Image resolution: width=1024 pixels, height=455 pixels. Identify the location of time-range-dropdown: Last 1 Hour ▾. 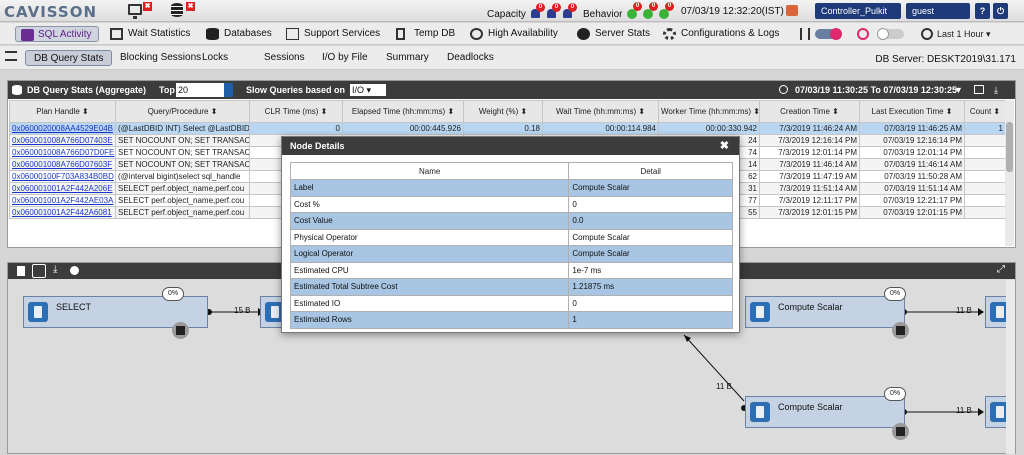
(964, 34).